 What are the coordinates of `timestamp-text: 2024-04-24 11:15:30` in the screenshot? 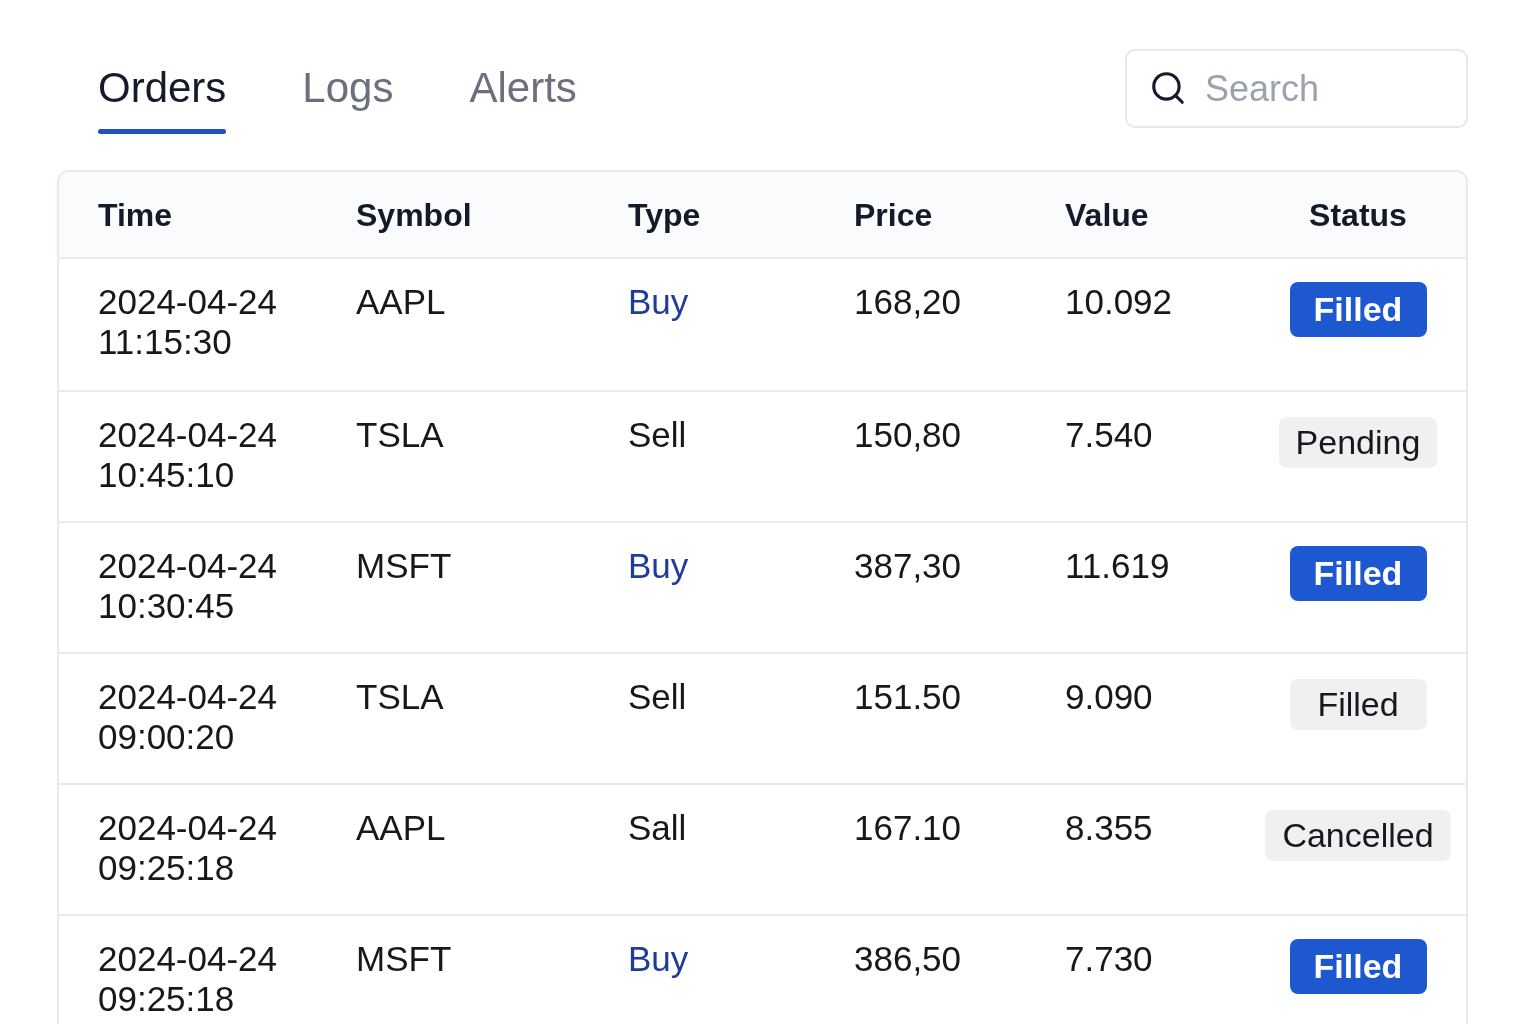 It's located at (188, 322).